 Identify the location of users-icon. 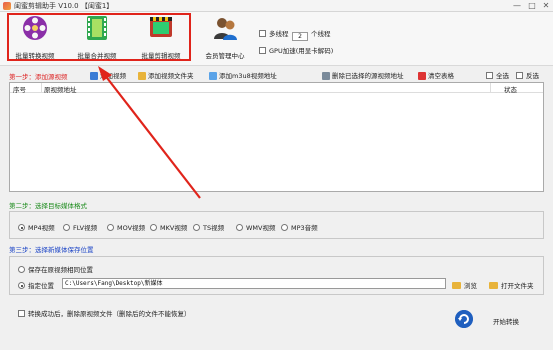
(225, 29).